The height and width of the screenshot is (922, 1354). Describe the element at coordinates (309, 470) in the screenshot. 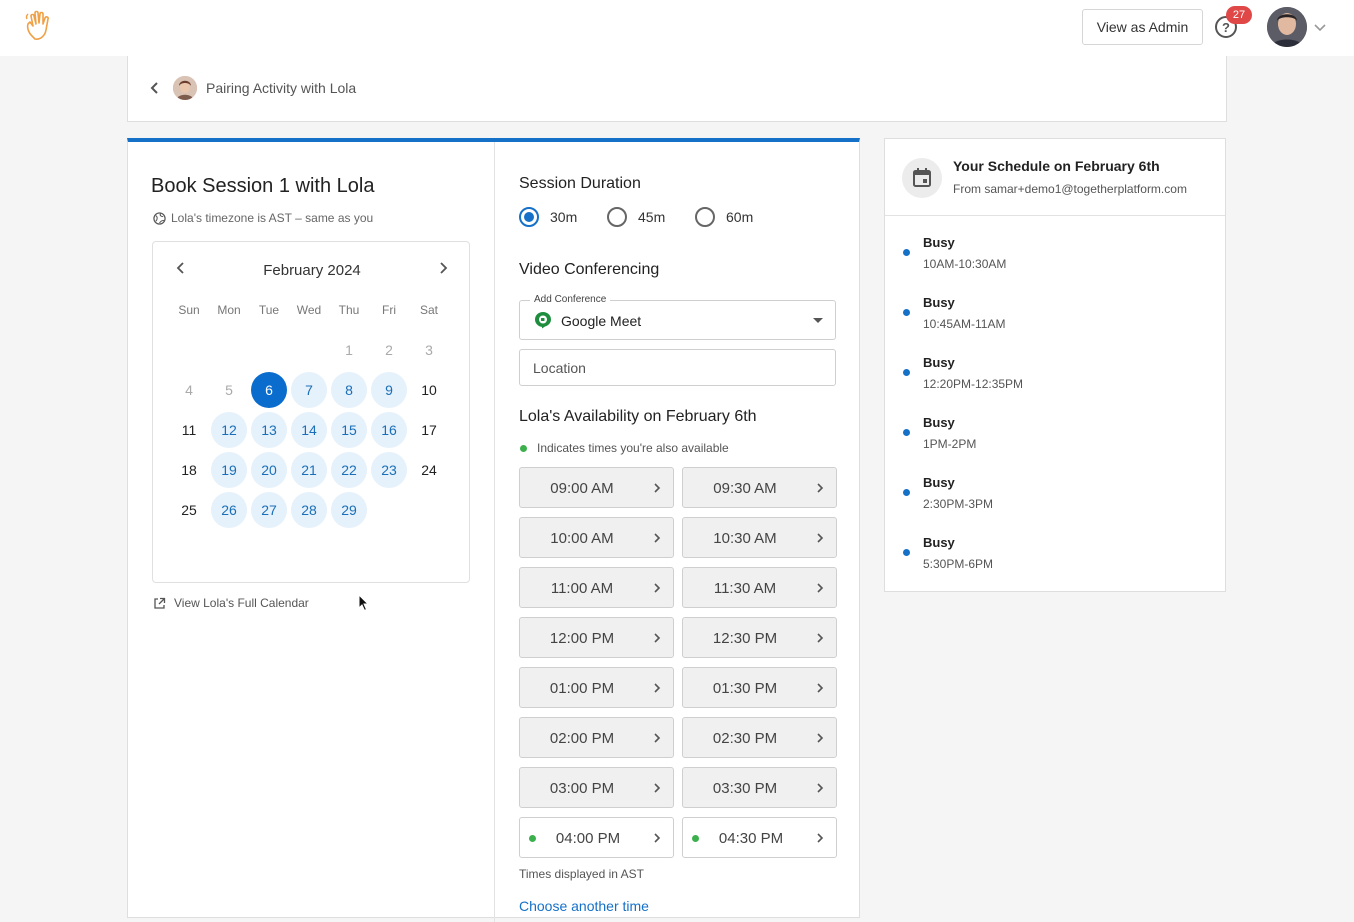

I see `calendar-day-21: 21` at that location.